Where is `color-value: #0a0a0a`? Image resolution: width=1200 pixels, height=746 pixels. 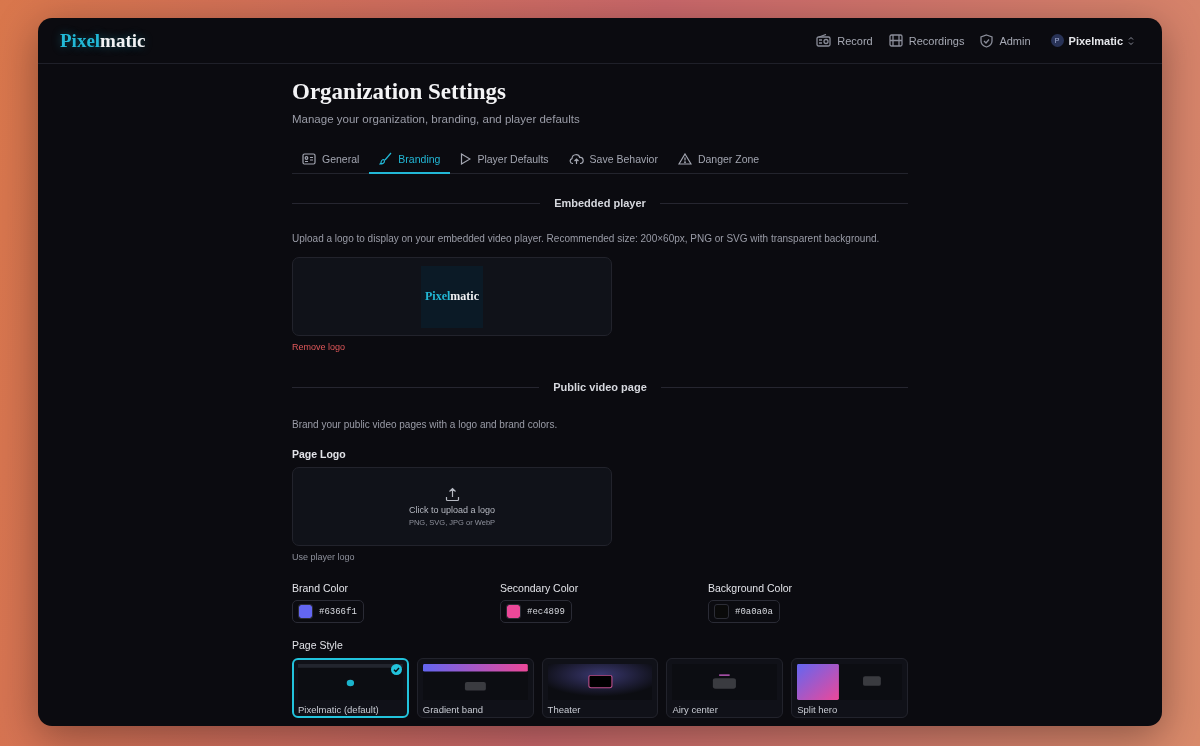
color-value: #0a0a0a is located at coordinates (754, 611).